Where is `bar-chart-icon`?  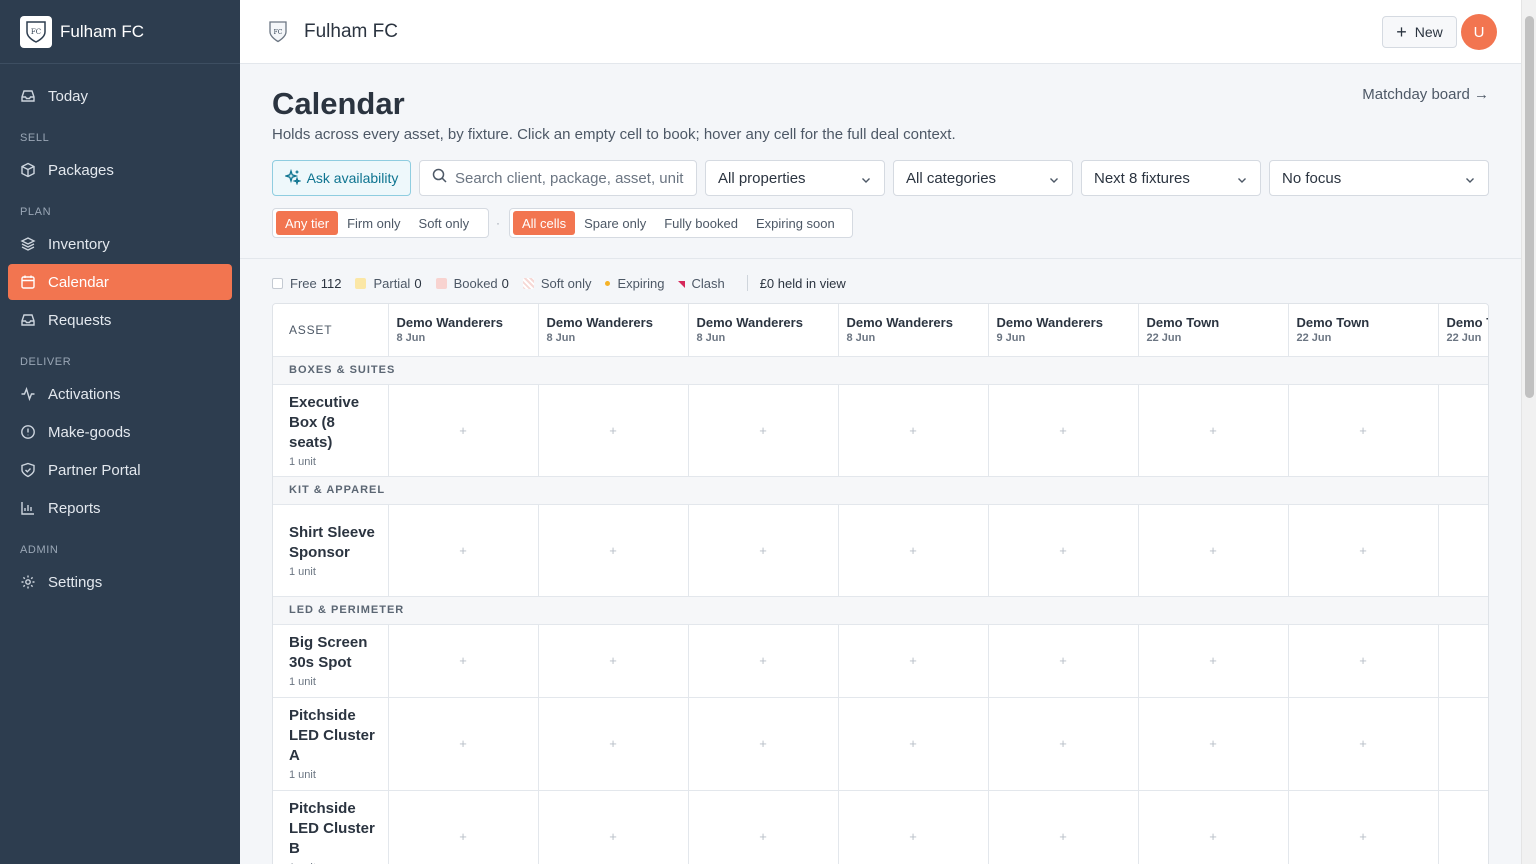 bar-chart-icon is located at coordinates (28, 508).